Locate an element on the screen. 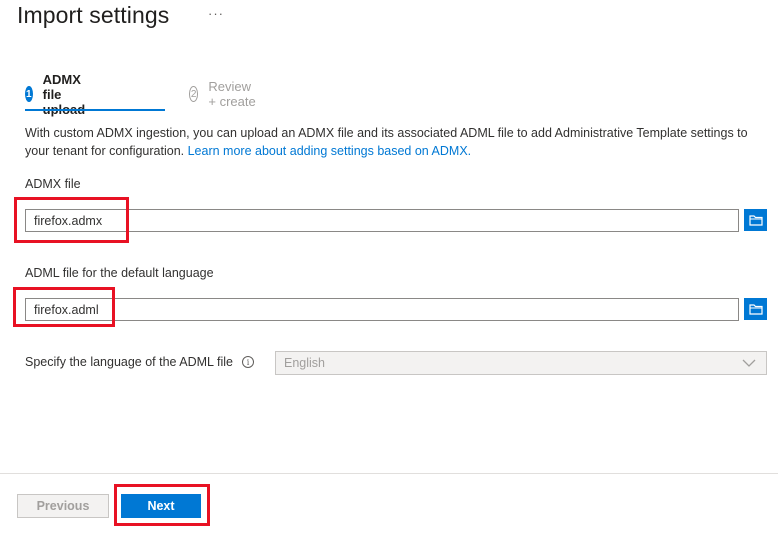 The height and width of the screenshot is (535, 778). admx-browse-button is located at coordinates (755, 220).